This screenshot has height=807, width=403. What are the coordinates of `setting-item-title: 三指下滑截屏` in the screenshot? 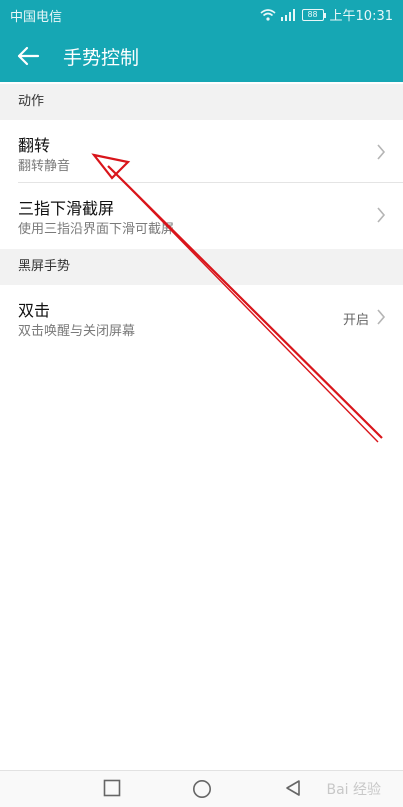 It's located at (66, 208).